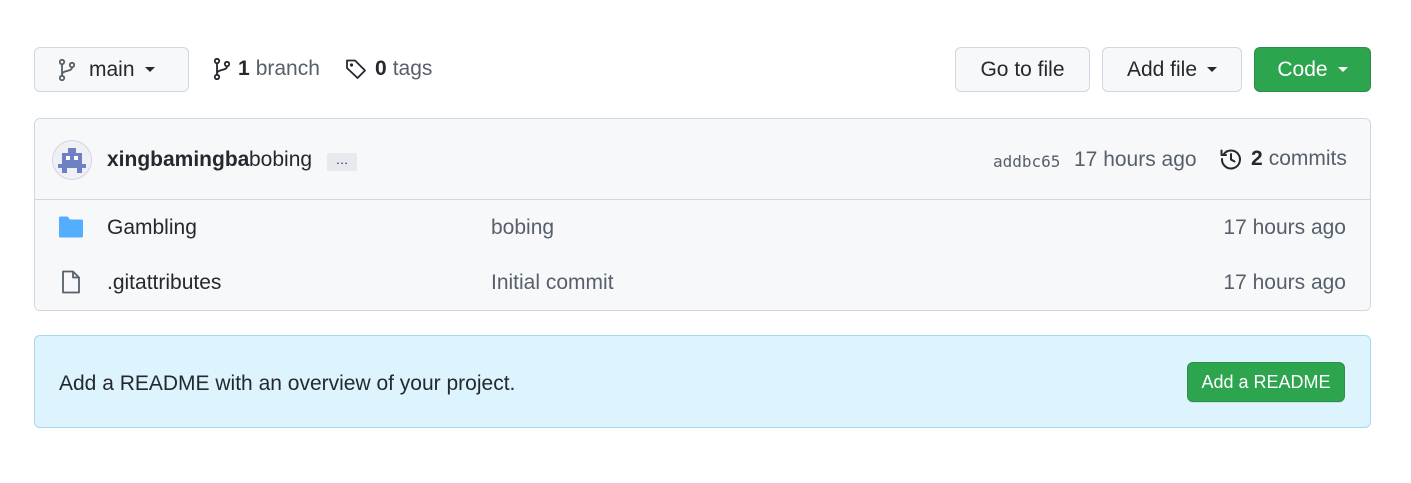 The image size is (1411, 483). What do you see at coordinates (71, 282) in the screenshot?
I see `file-icon` at bounding box center [71, 282].